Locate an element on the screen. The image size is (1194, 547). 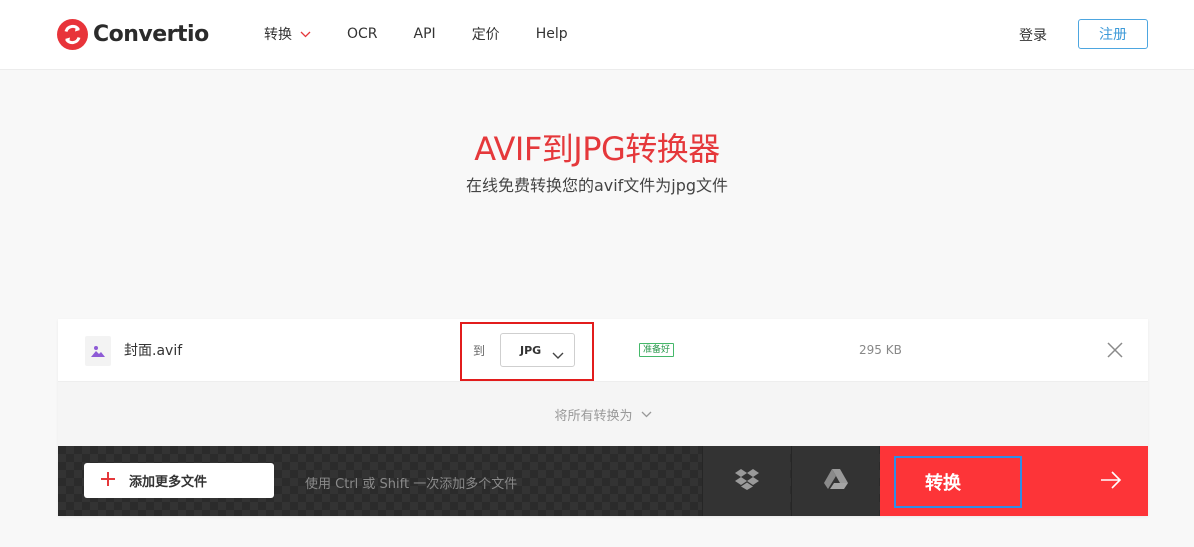
dropbox-icon is located at coordinates (746, 481).